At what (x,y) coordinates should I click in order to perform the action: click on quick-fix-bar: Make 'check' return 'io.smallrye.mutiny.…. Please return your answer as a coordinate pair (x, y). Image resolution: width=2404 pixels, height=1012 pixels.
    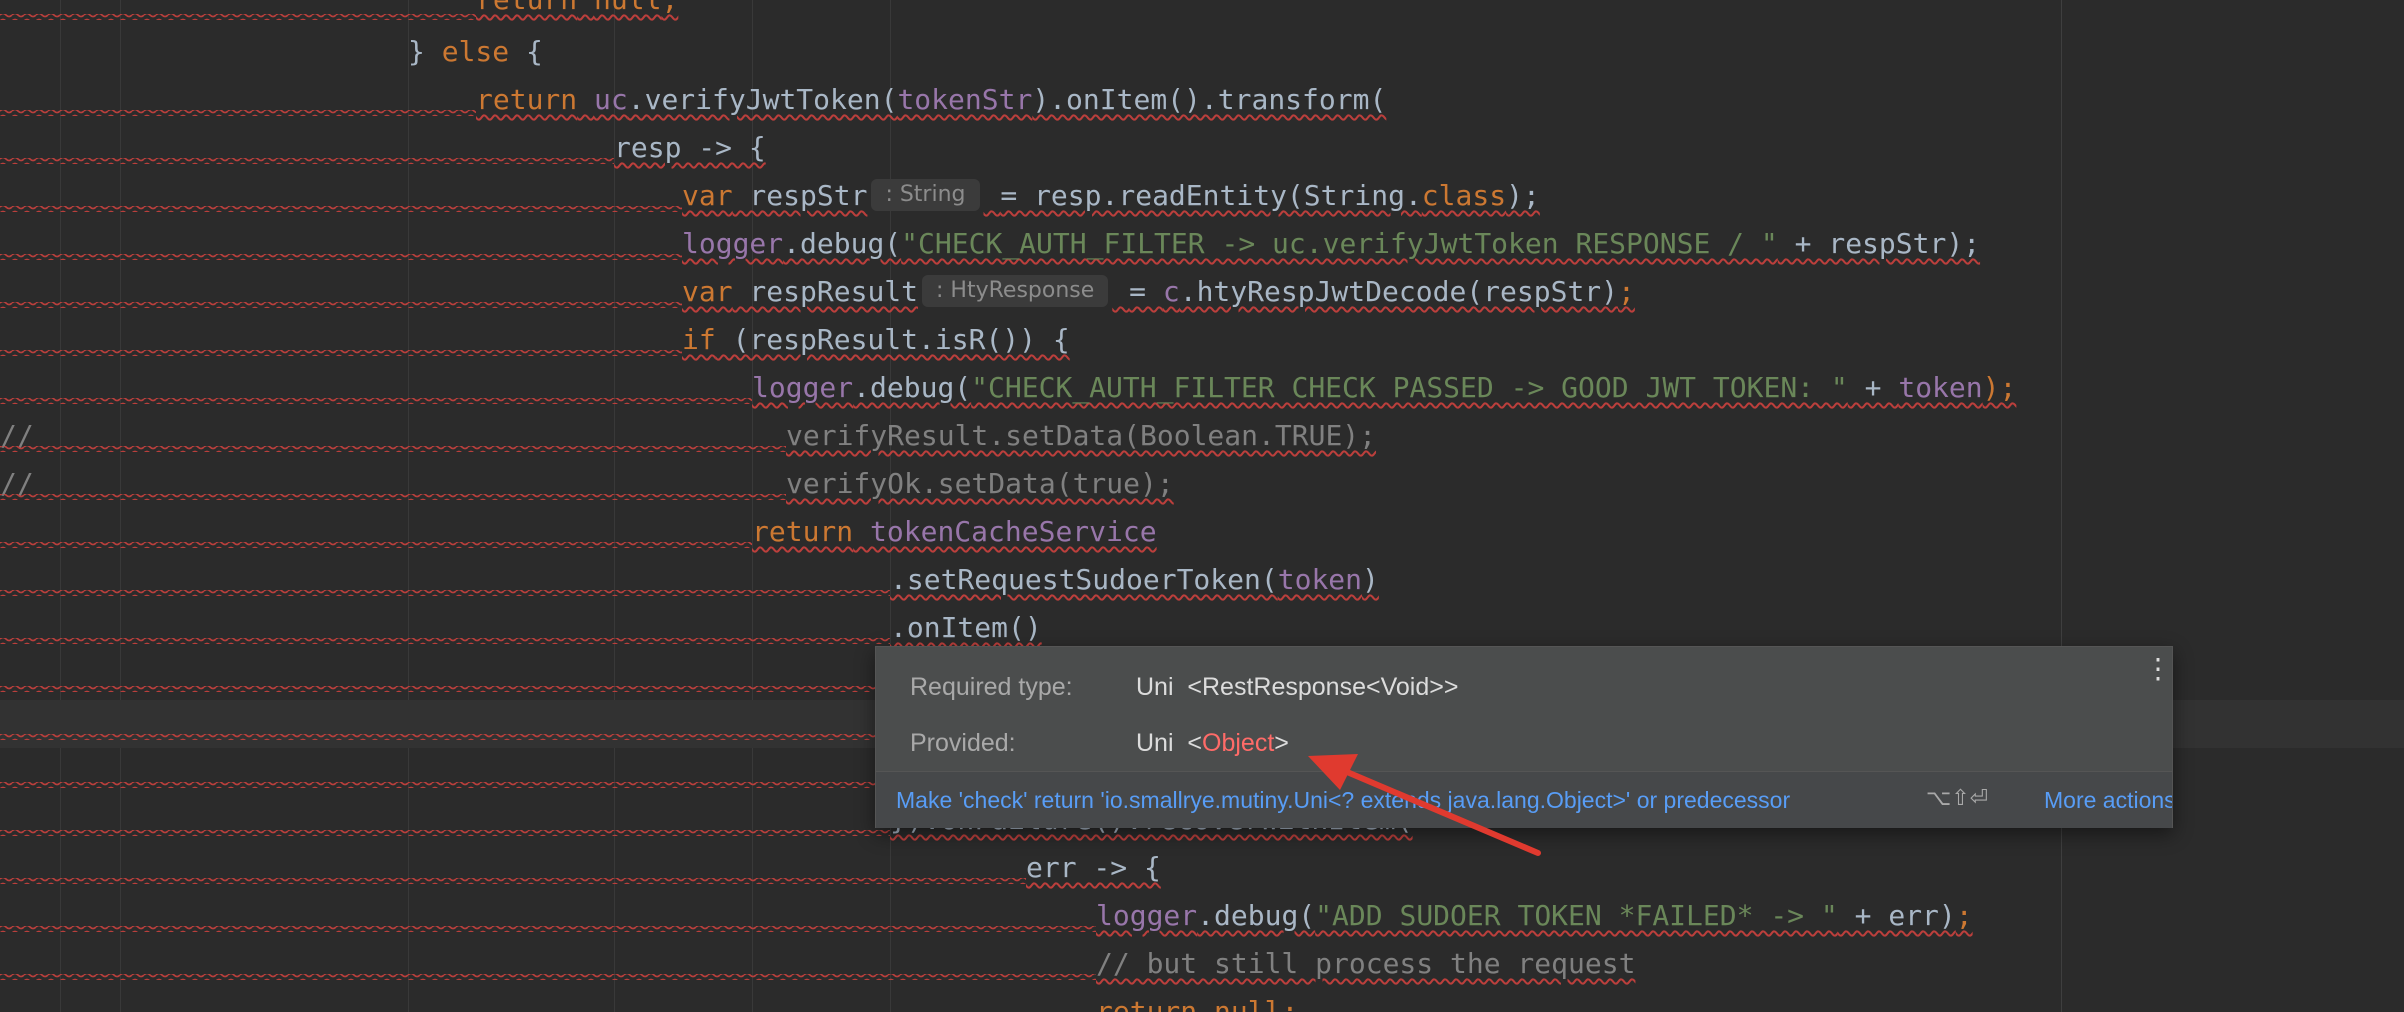
    Looking at the image, I should click on (1524, 799).